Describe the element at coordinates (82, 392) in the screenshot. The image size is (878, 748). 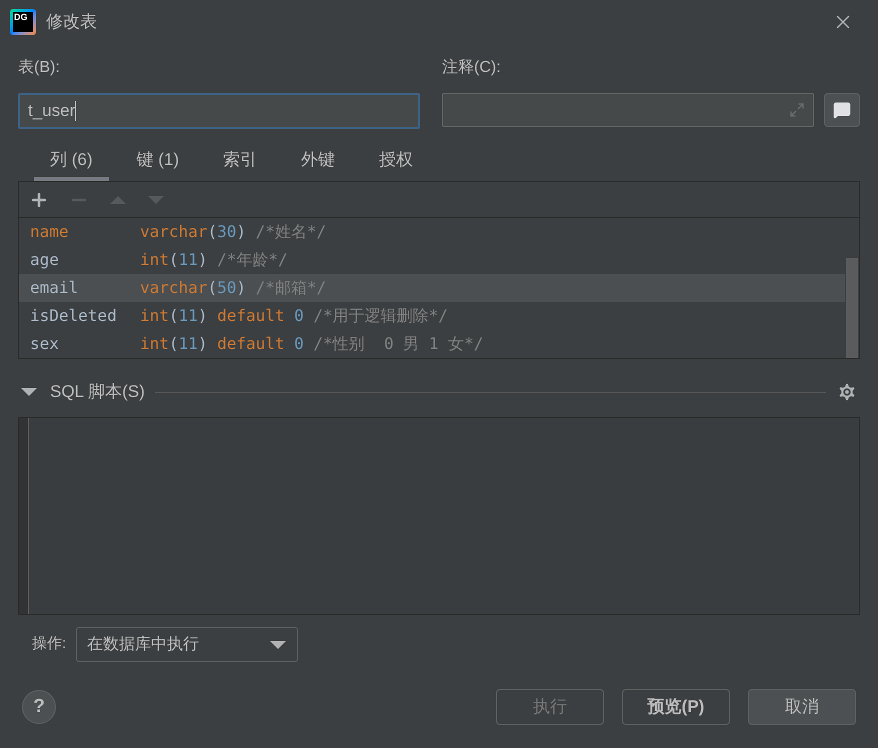
I see `sql-section-toggle: SQL 脚本(S)` at that location.